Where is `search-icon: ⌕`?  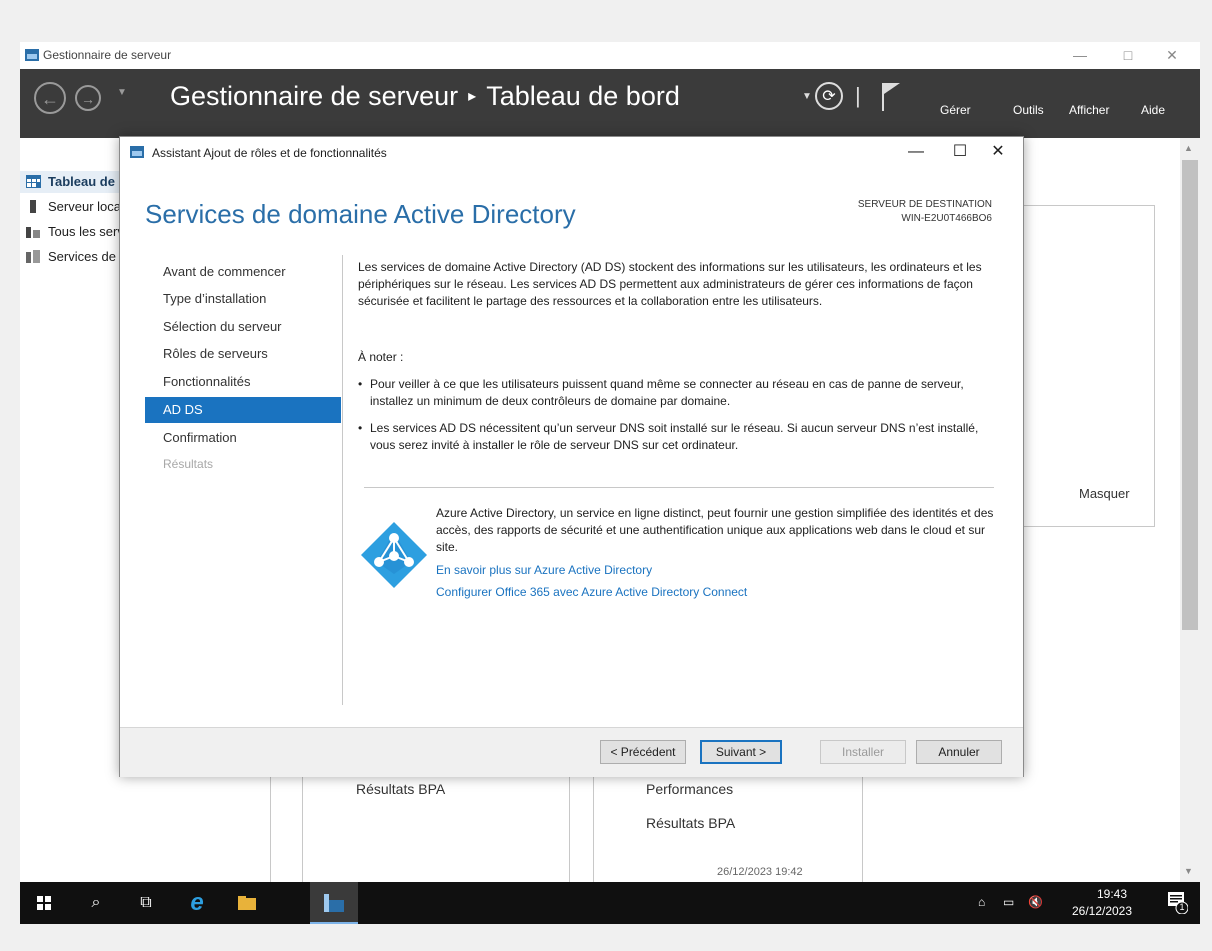 search-icon: ⌕ is located at coordinates (96, 902).